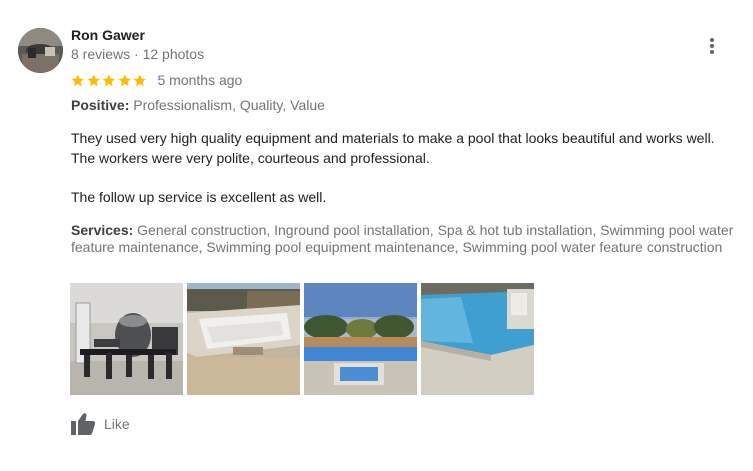 The height and width of the screenshot is (471, 753). Describe the element at coordinates (100, 424) in the screenshot. I see `like-button: Like` at that location.